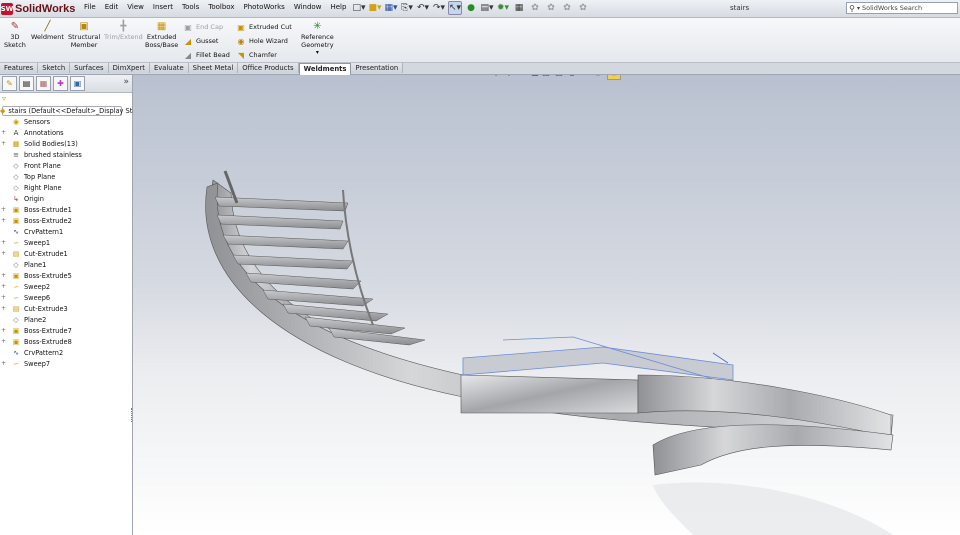 The image size is (960, 535). I want to click on apply-scene-icon: ●▾, so click(600, 76).